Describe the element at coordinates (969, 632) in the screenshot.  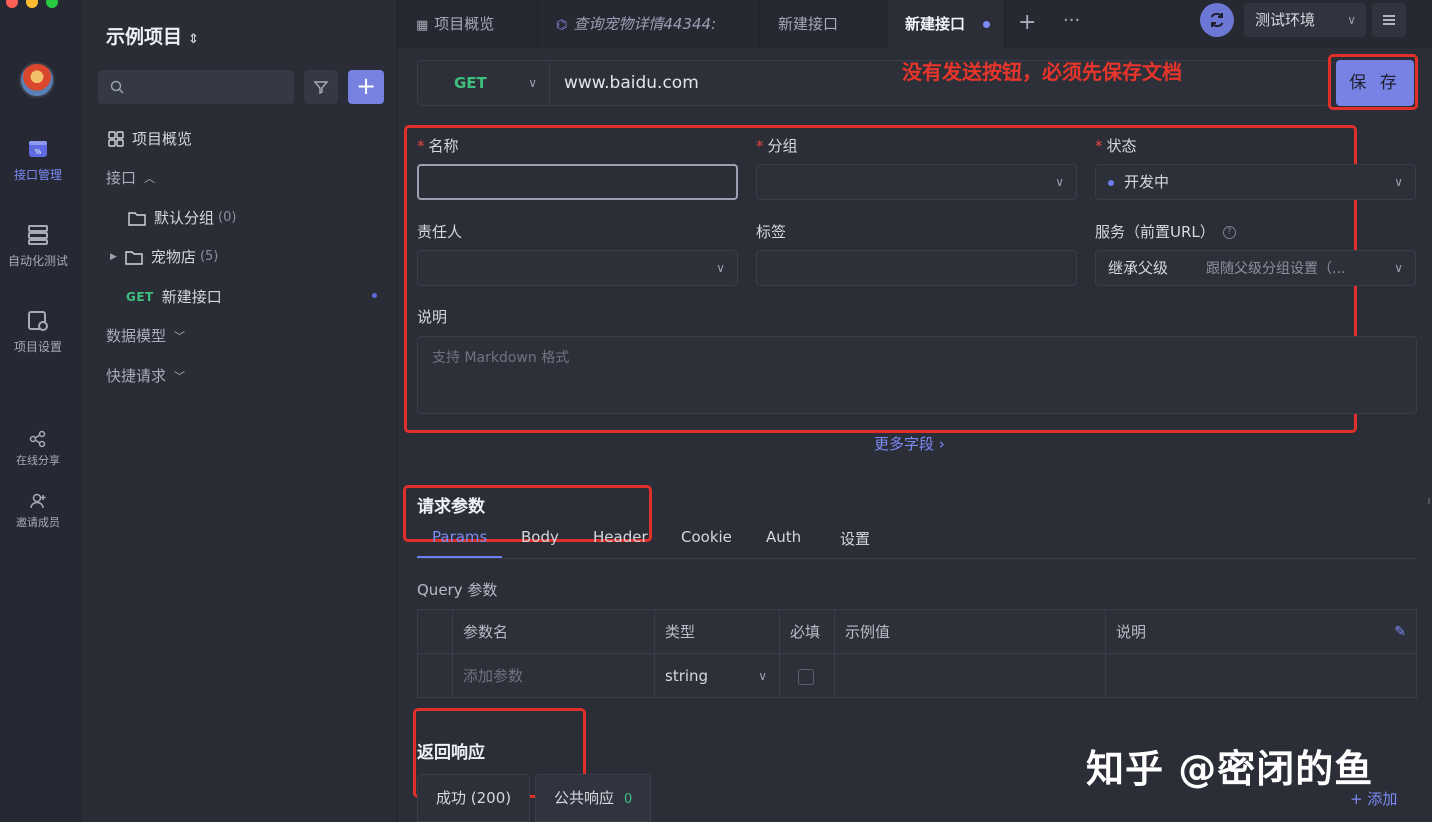
I see `column-header: 示例值` at that location.